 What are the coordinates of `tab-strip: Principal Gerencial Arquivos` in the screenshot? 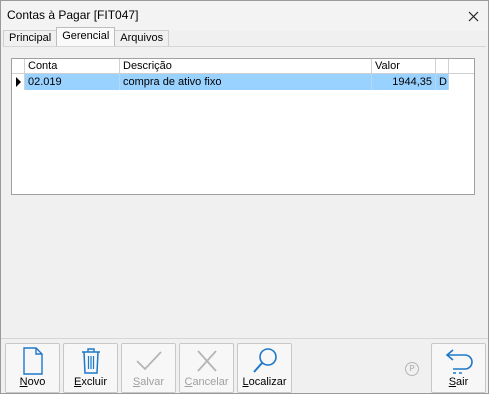 It's located at (86, 36).